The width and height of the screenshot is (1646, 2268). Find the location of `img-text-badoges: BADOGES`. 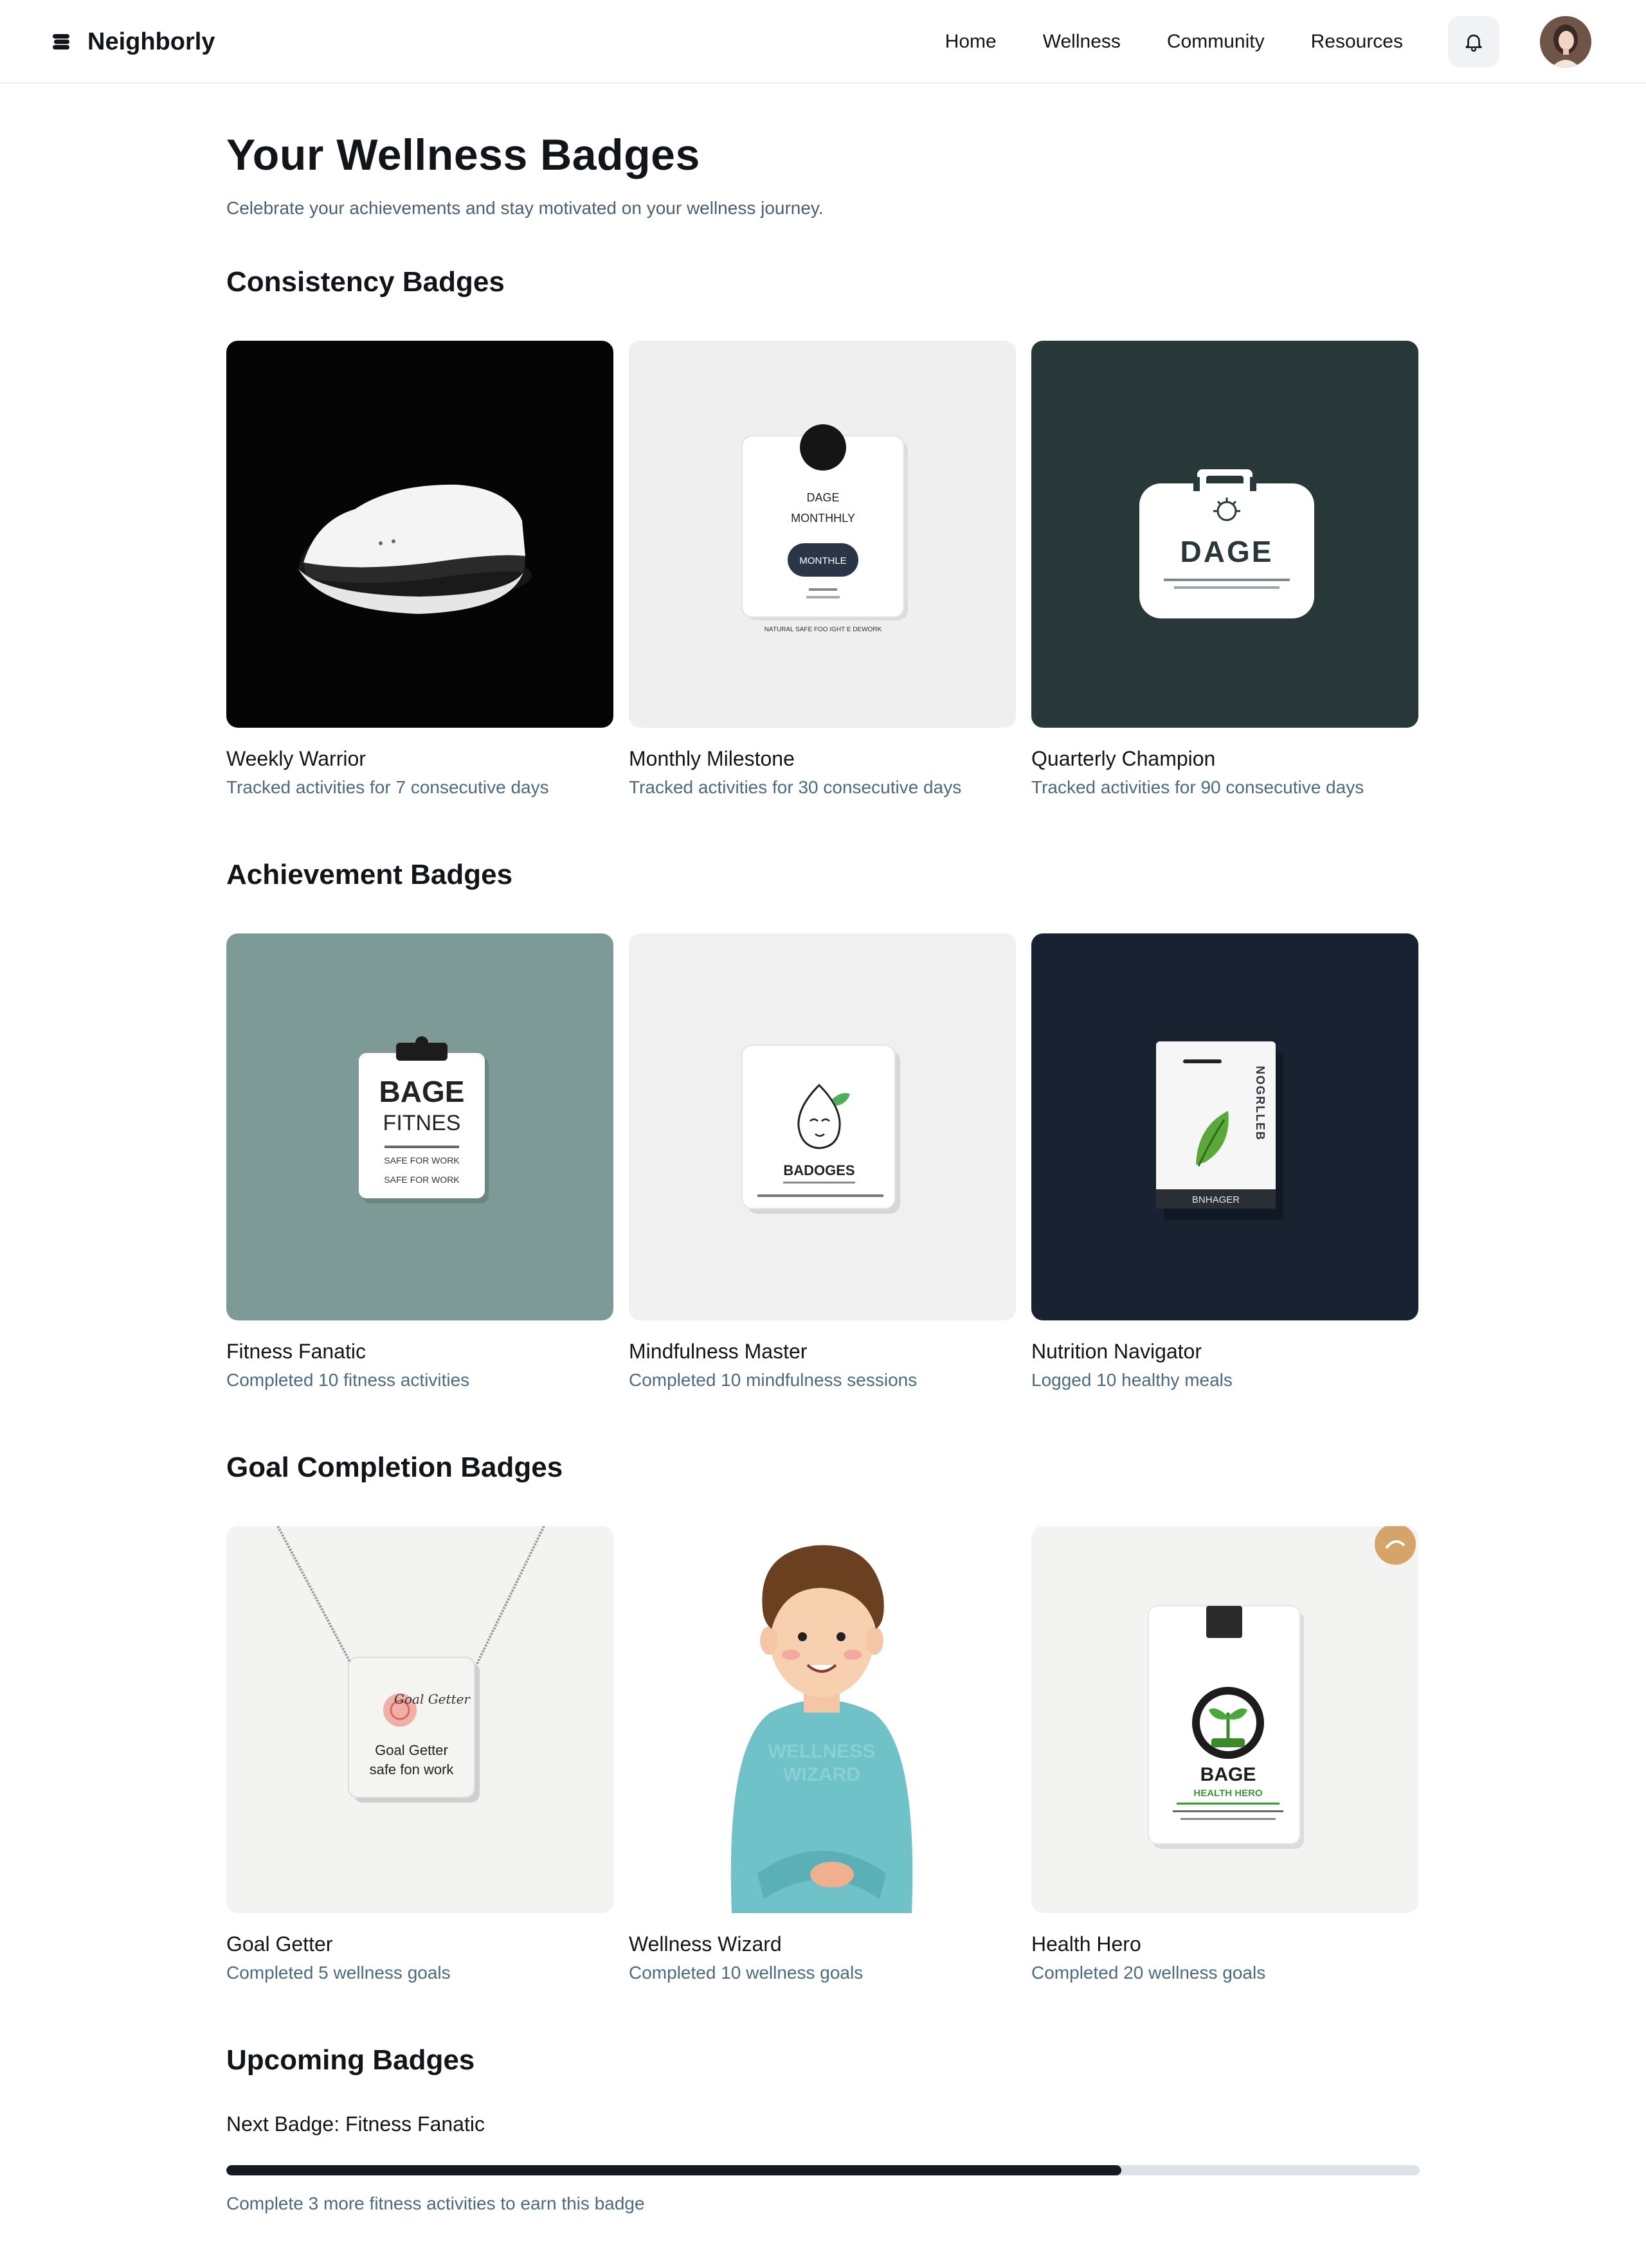

img-text-badoges: BADOGES is located at coordinates (819, 1170).